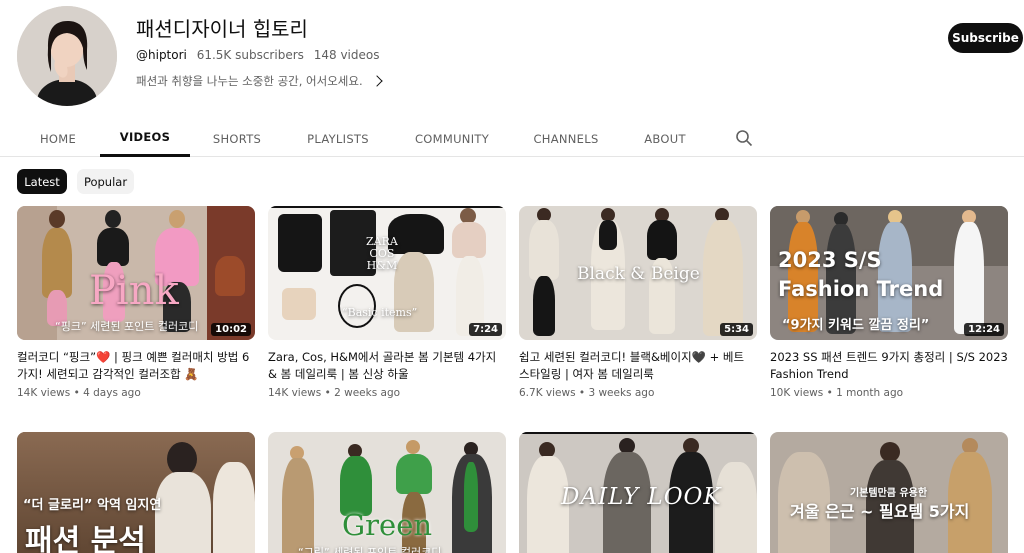 The height and width of the screenshot is (553, 1024). I want to click on channel-meta: @hiptori 61.5K subscribers 148 videos, so click(516, 55).